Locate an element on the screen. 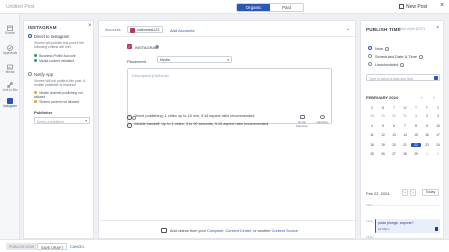 This screenshot has height=252, width=449. chevron-down-icon: ▾ is located at coordinates (86, 121).